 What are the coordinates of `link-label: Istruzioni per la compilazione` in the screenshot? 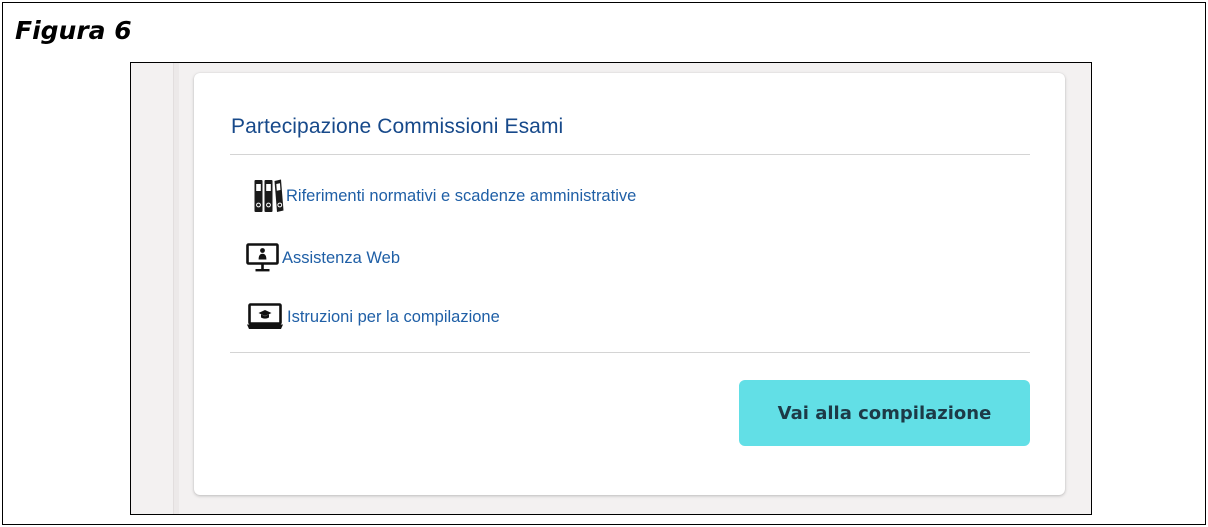 It's located at (393, 316).